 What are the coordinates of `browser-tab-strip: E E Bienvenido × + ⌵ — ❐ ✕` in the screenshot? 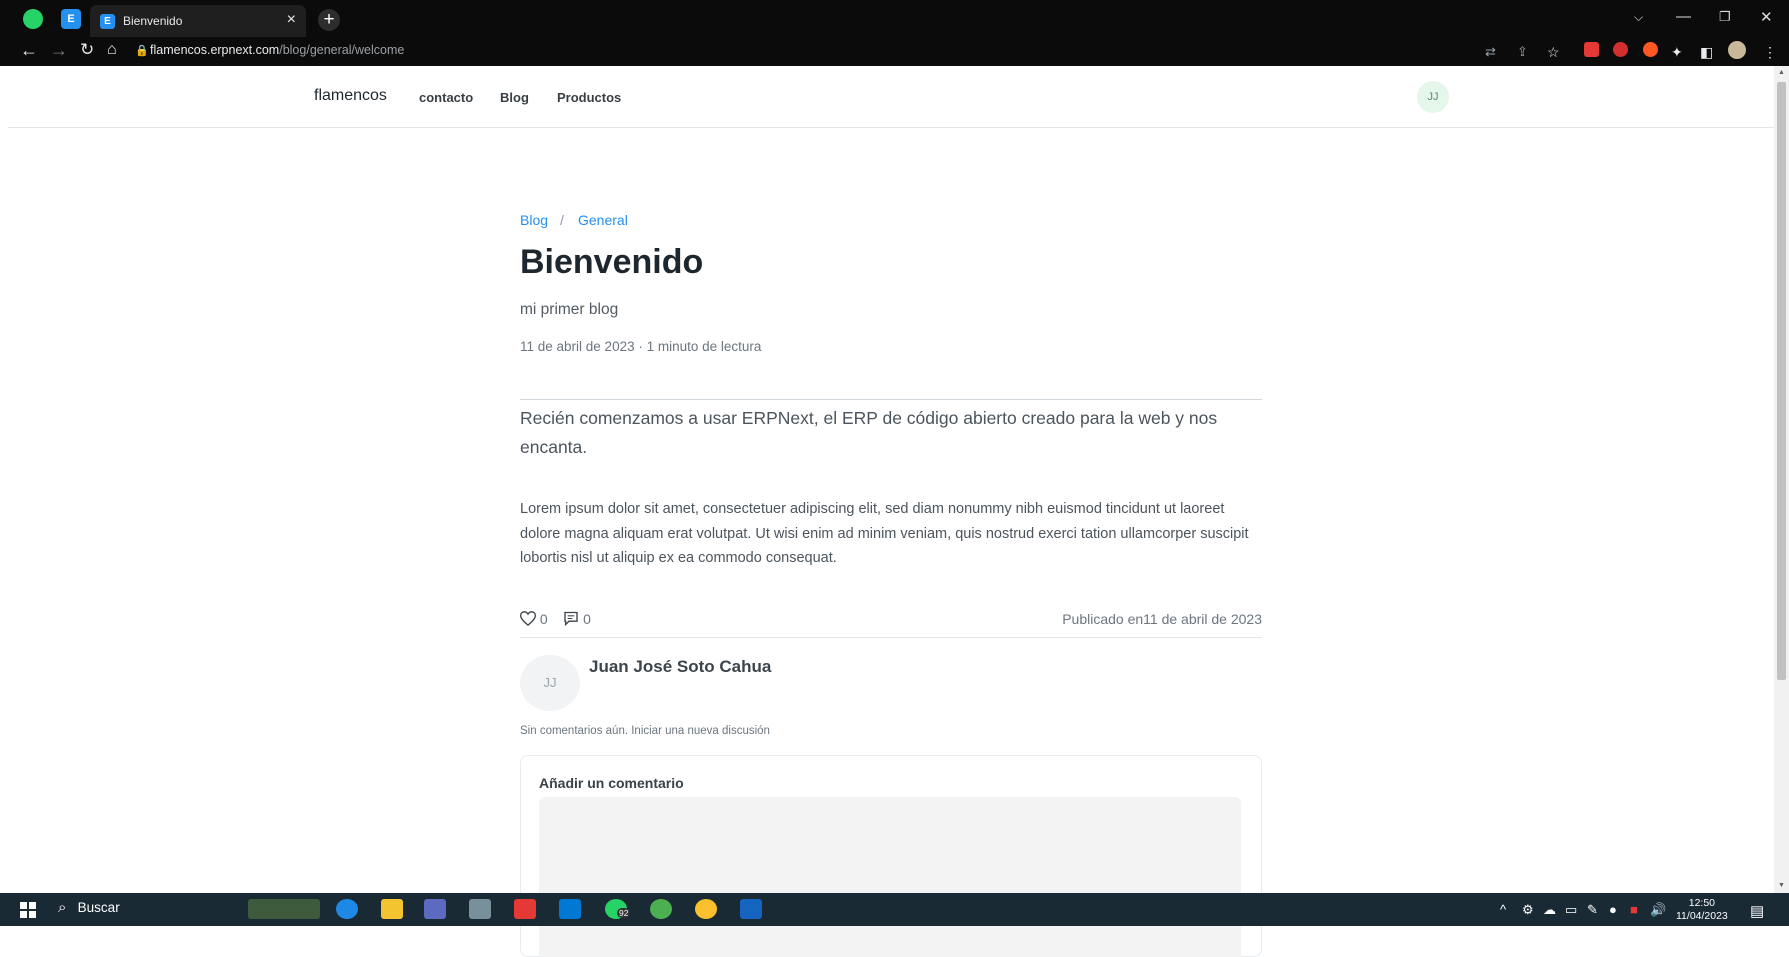 It's located at (894, 18).